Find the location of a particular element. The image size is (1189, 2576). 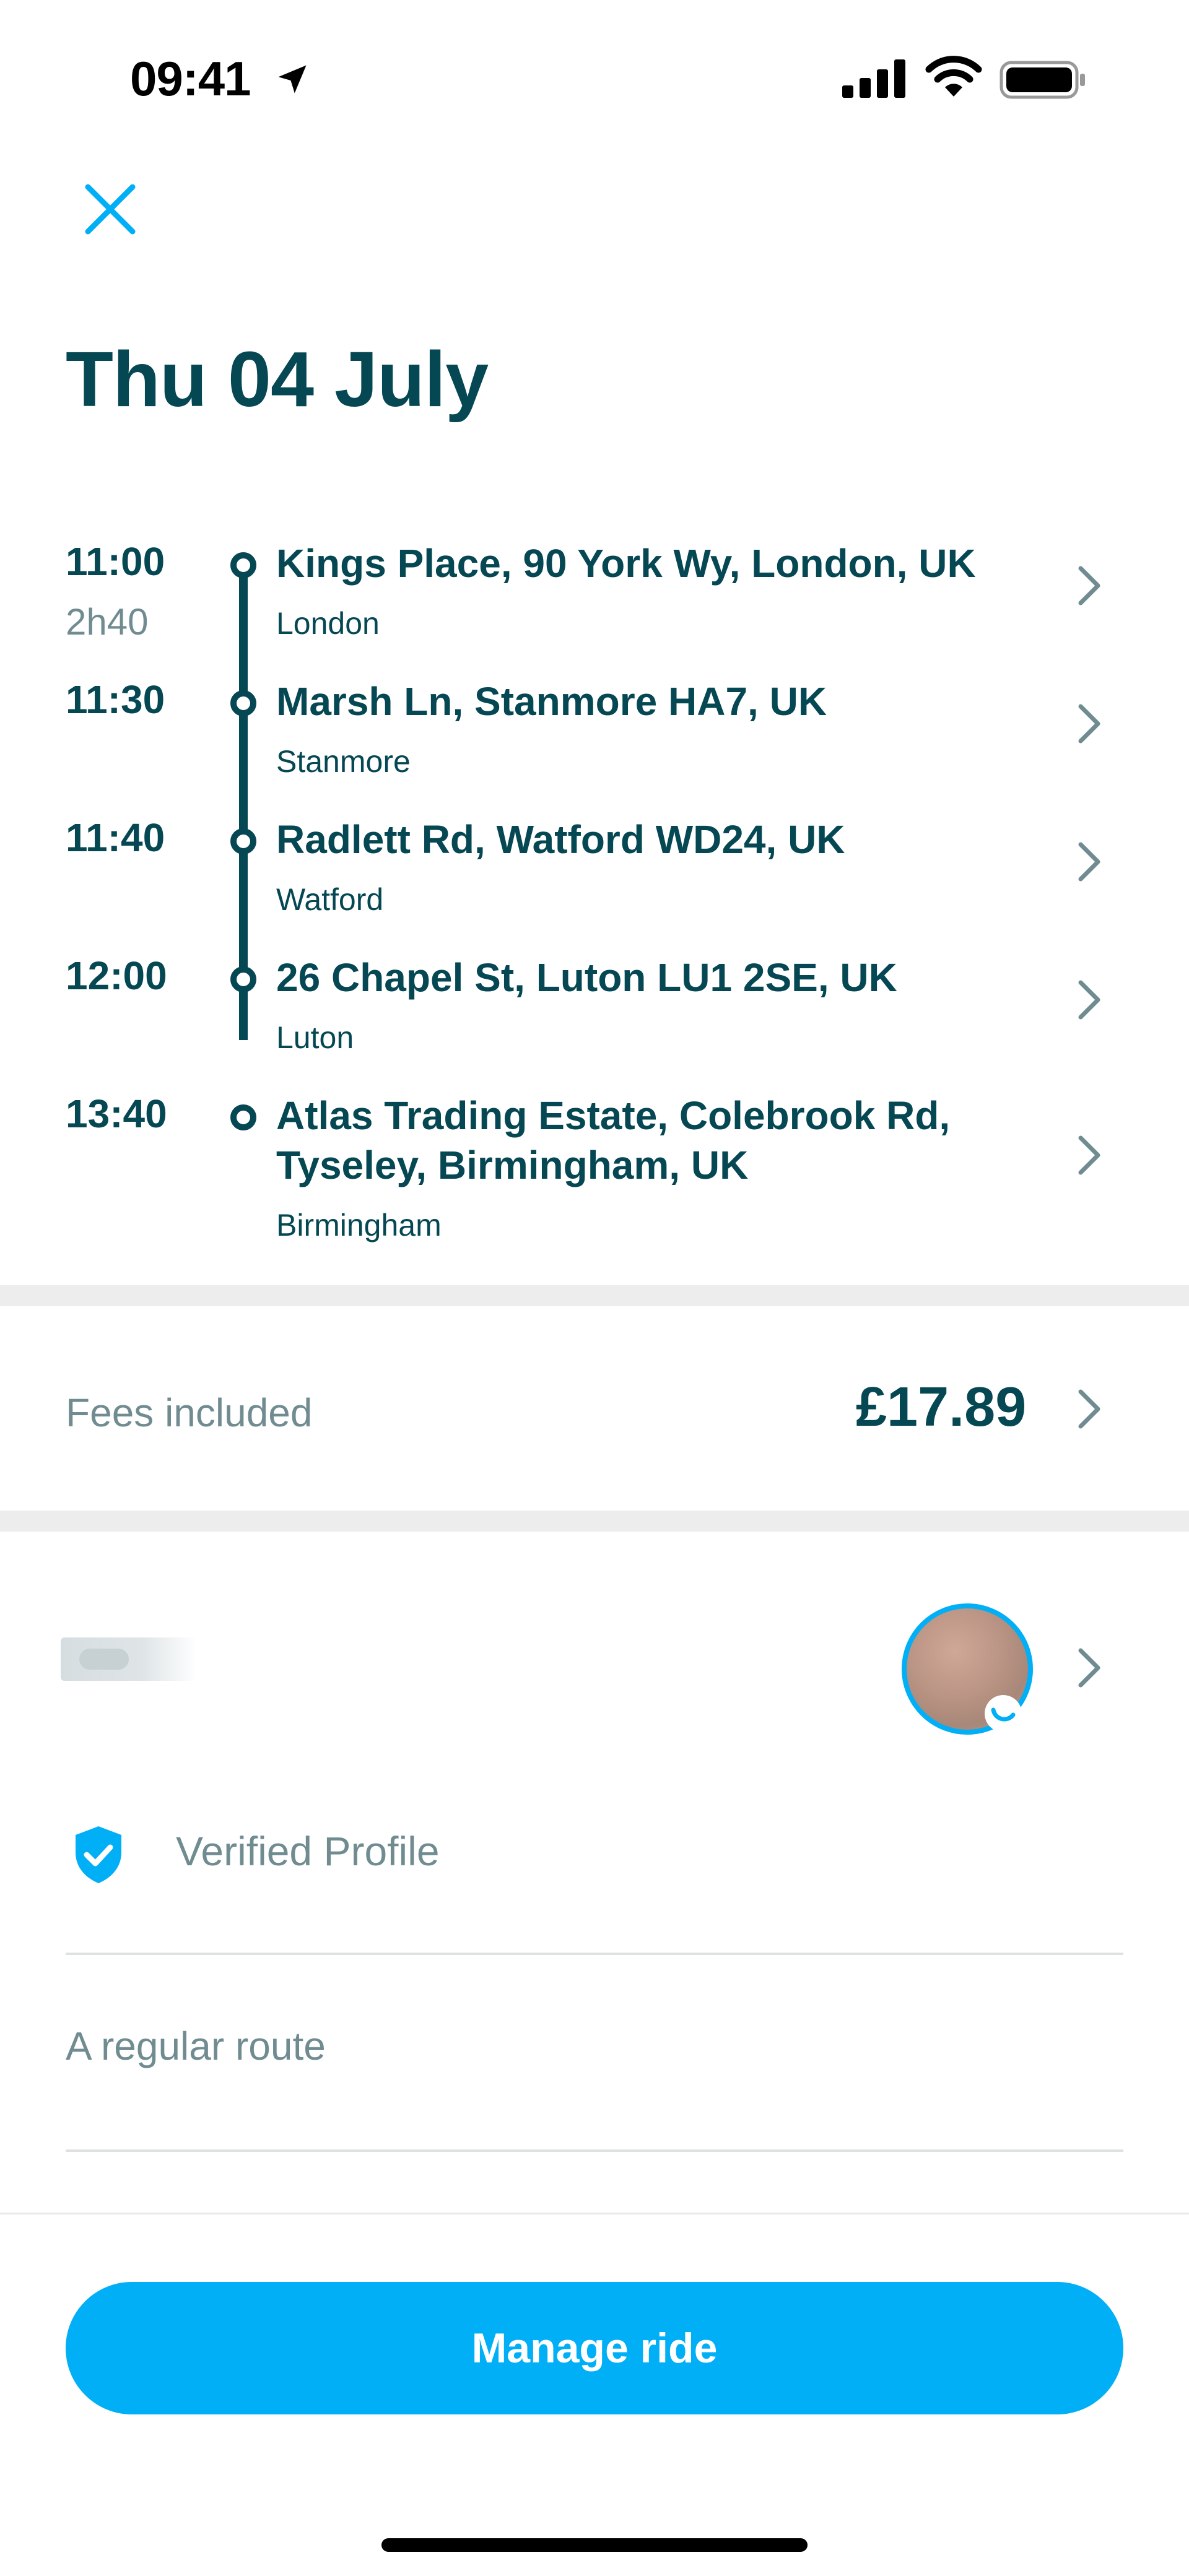

battery-icon is located at coordinates (1042, 80).